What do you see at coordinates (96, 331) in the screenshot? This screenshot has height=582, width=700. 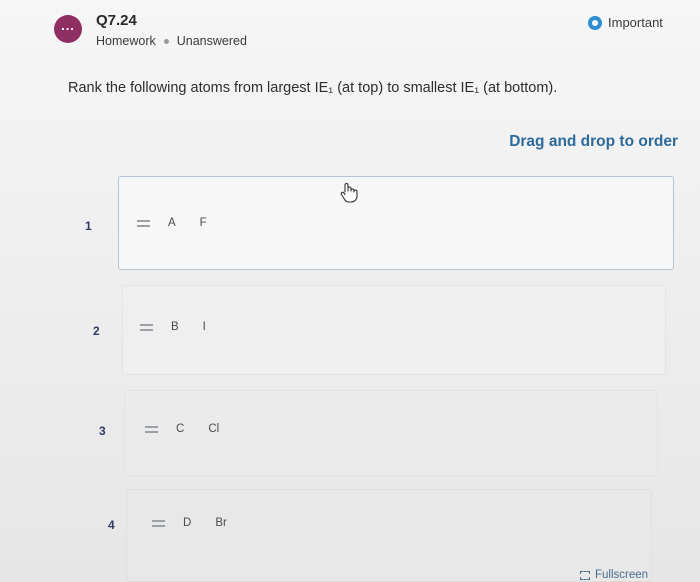 I see `rank-number-2: 2` at bounding box center [96, 331].